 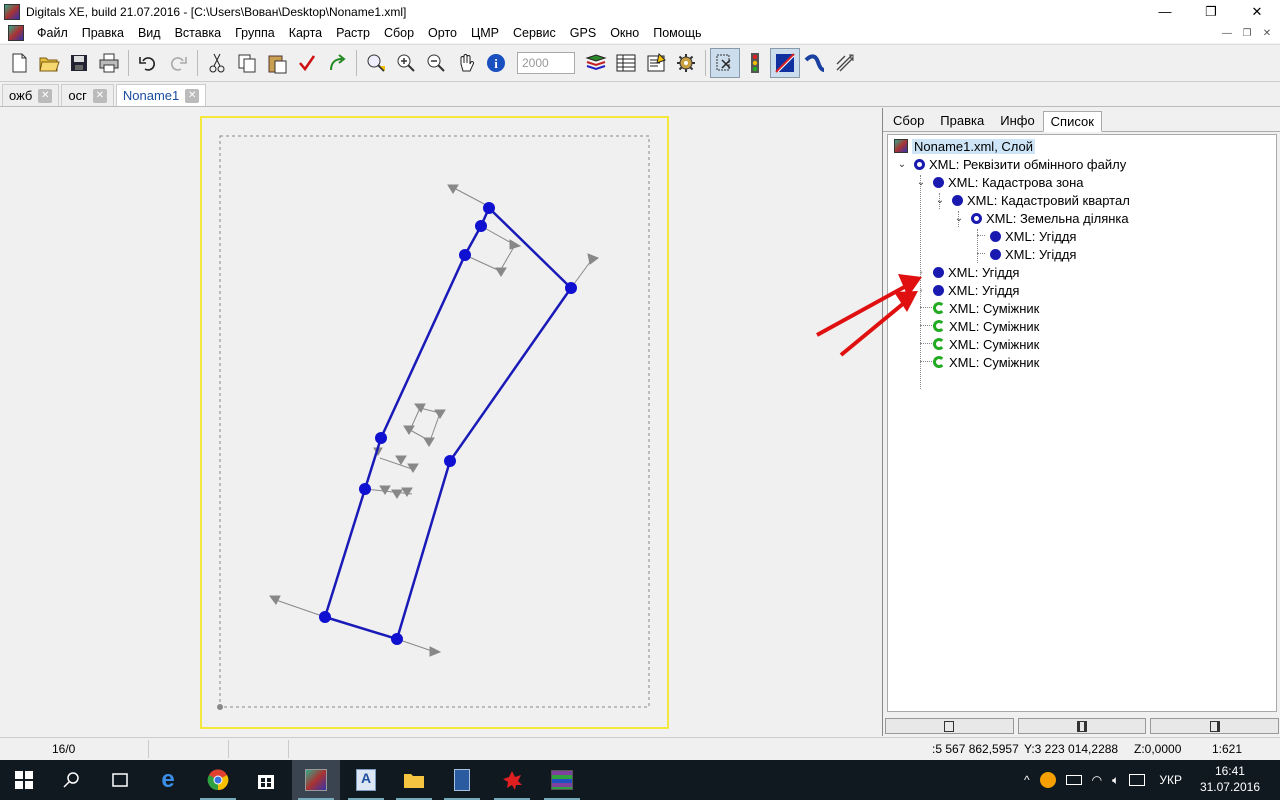 I want to click on taskbar-app-a: A, so click(x=366, y=780).